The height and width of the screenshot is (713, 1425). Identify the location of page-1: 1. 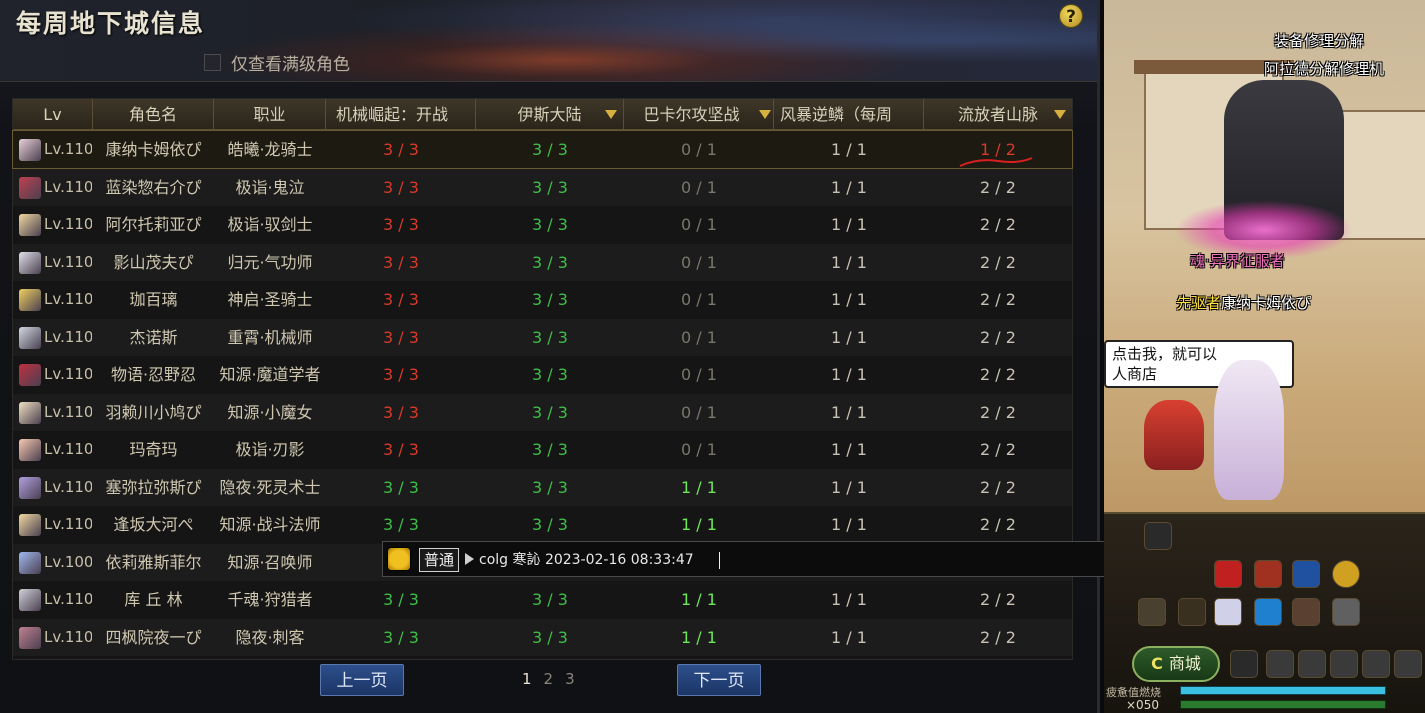
(527, 679).